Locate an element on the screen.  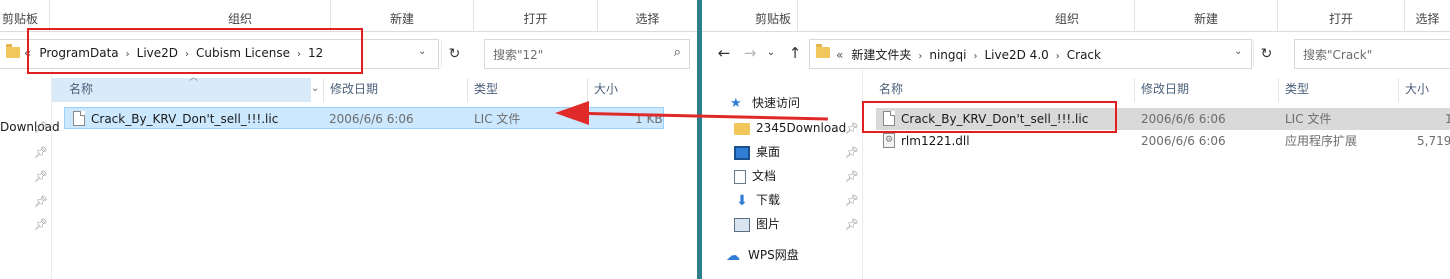
address-bar: « 新建文件夹 › ningqi › Live2D 4.0 › Crack ⌄ is located at coordinates (1030, 54).